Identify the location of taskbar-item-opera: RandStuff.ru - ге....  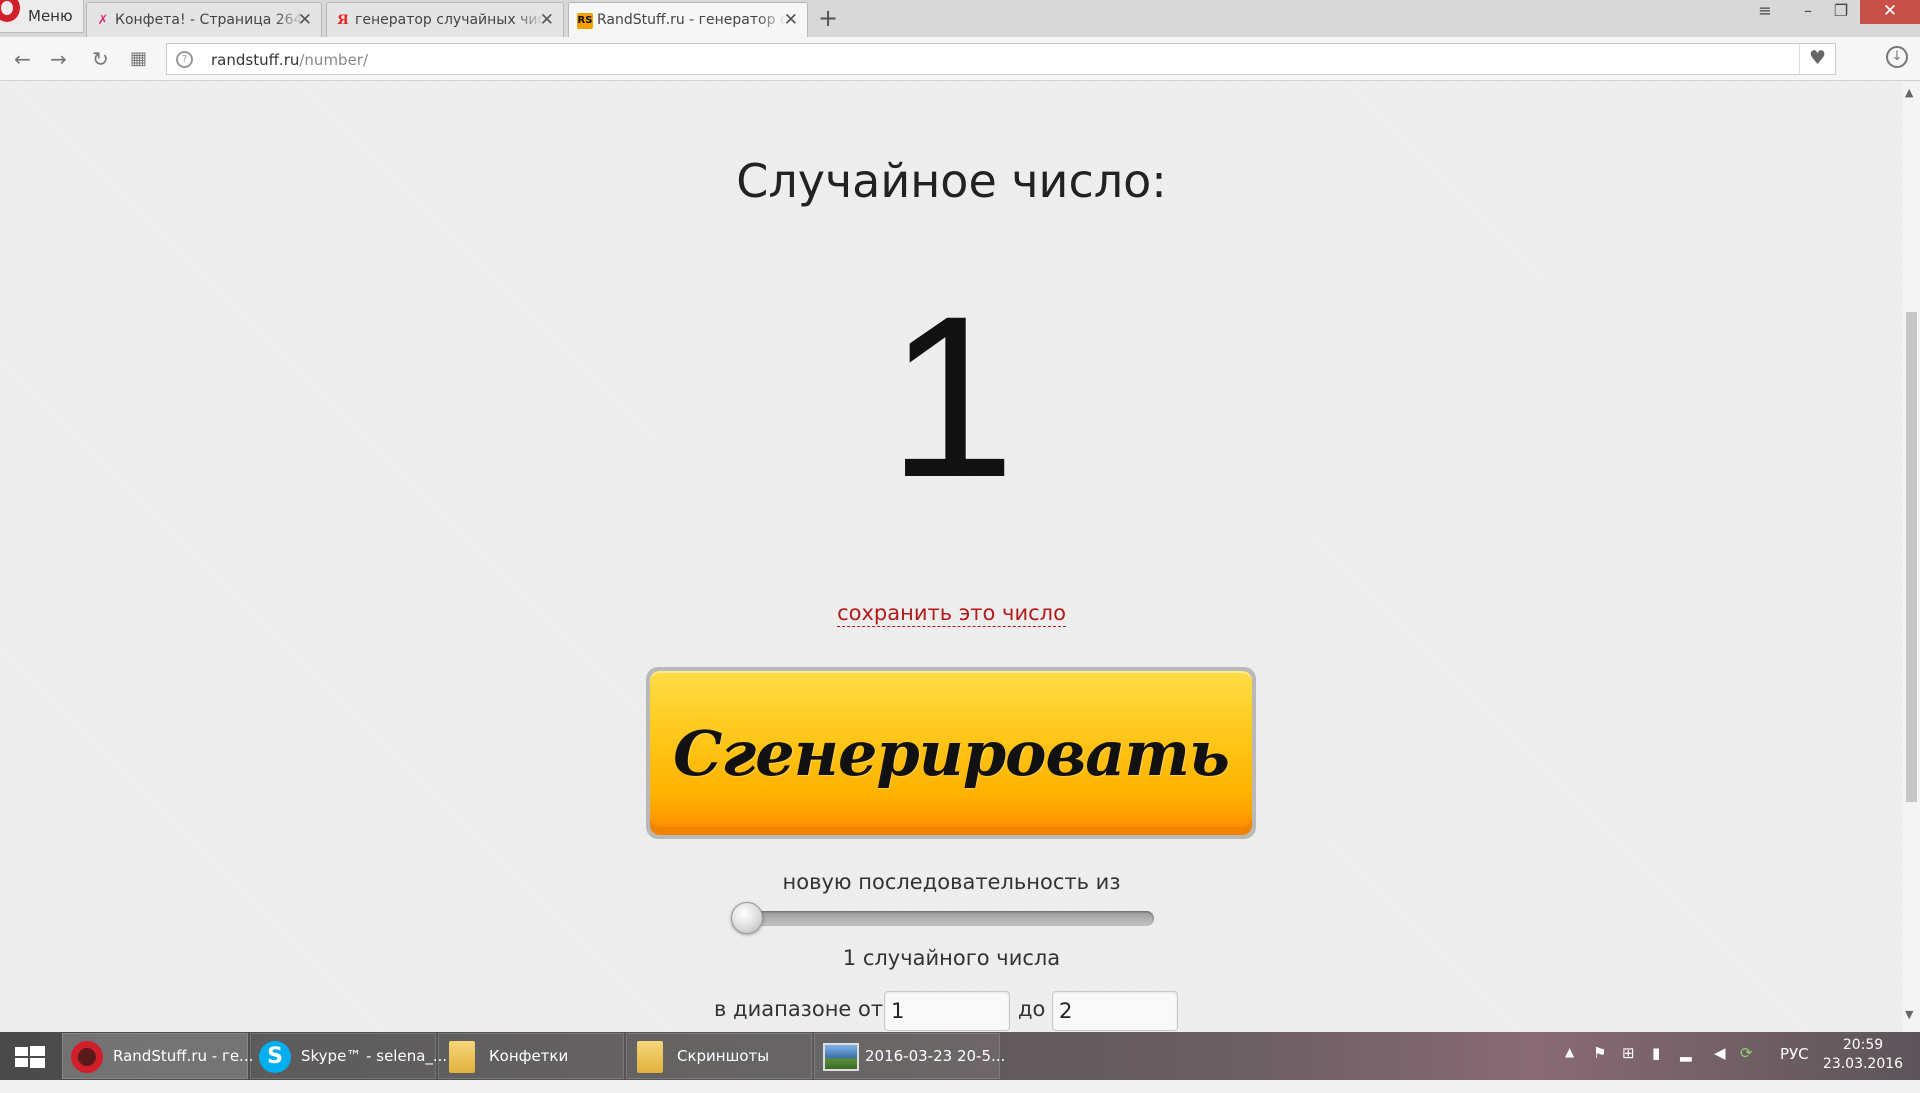
(157, 1056).